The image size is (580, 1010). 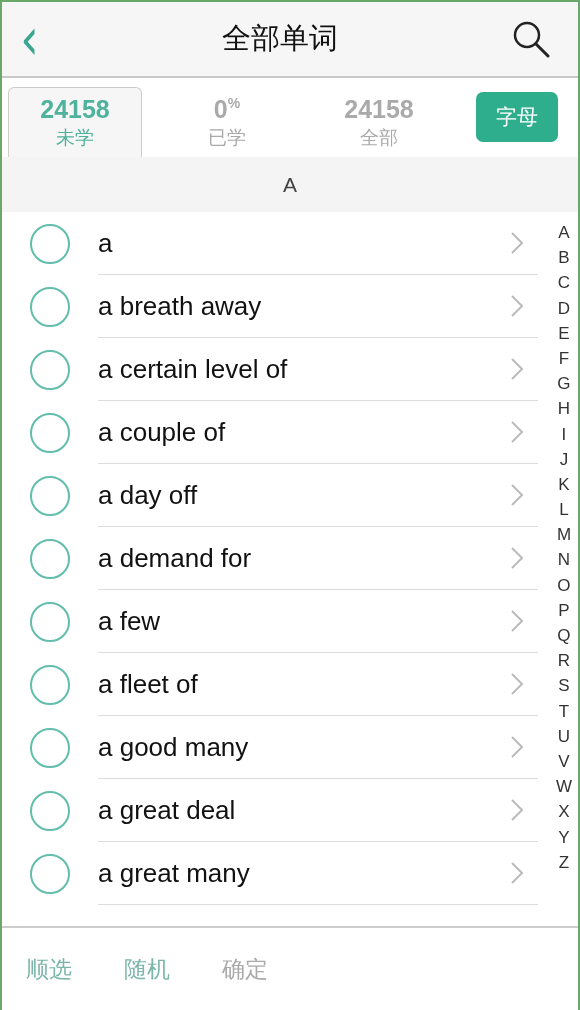 I want to click on index-letter: G, so click(x=563, y=384).